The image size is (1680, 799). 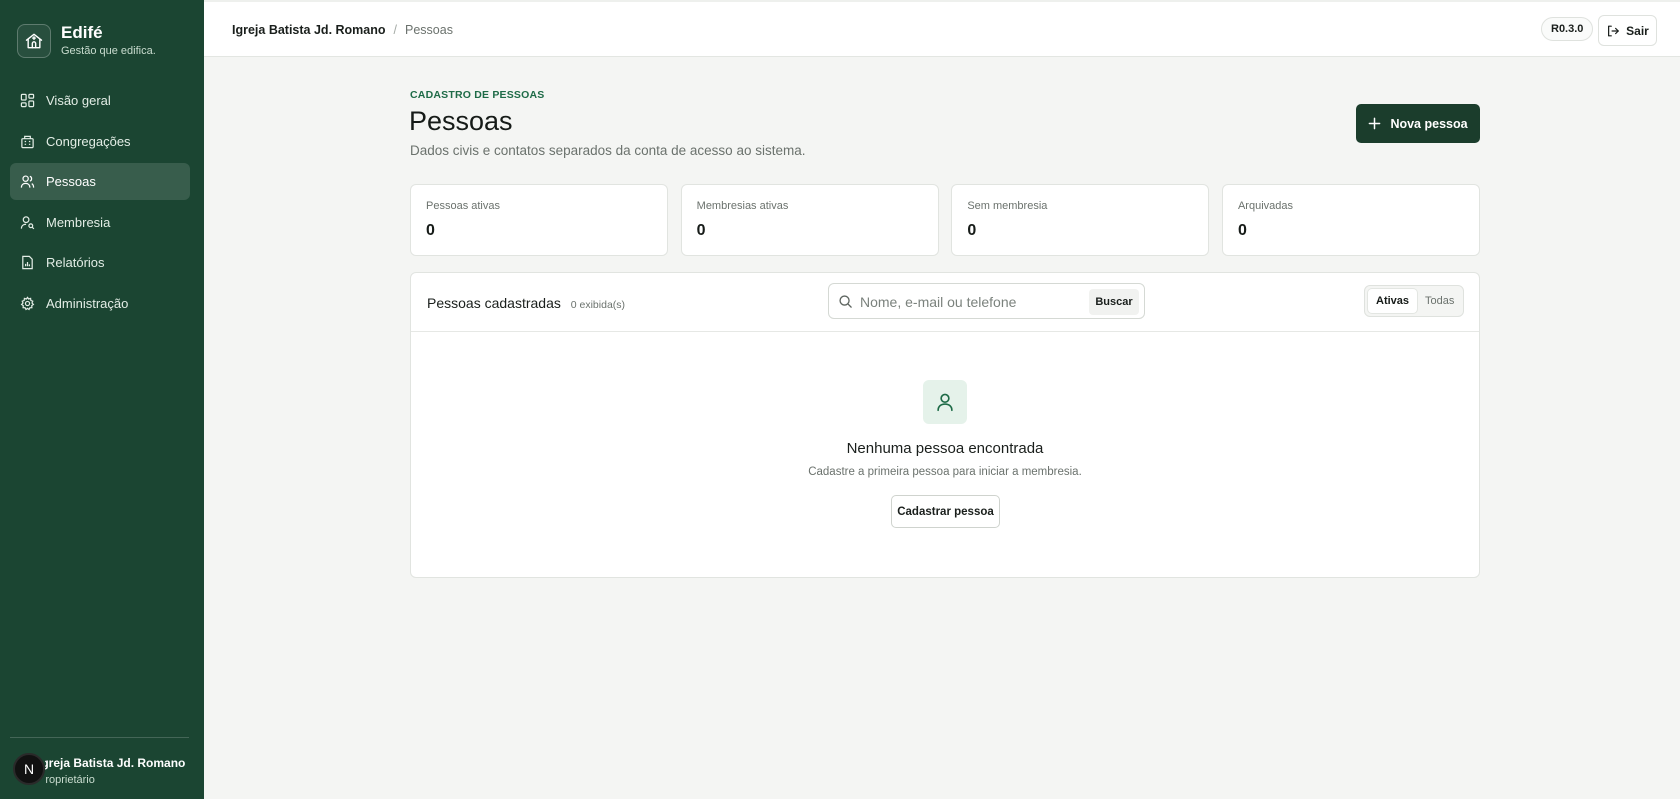 I want to click on grid-icon, so click(x=27, y=100).